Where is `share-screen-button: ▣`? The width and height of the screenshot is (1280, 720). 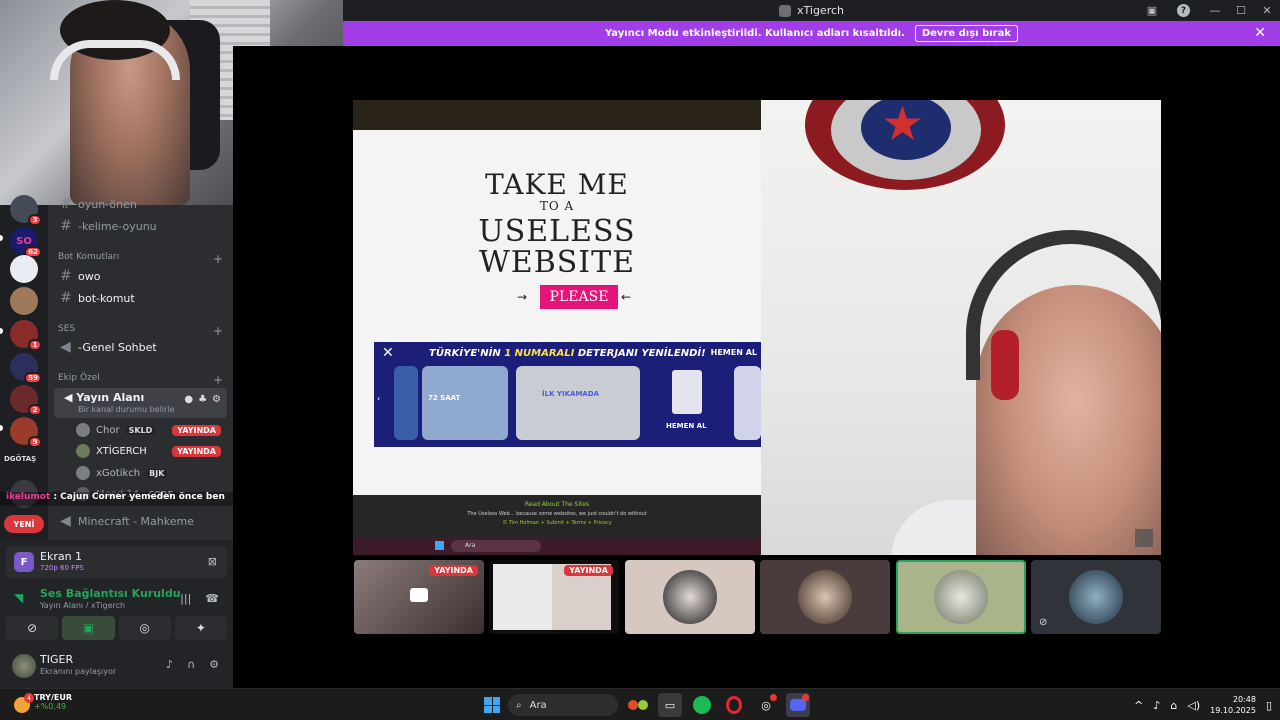
share-screen-button: ▣ is located at coordinates (88, 628).